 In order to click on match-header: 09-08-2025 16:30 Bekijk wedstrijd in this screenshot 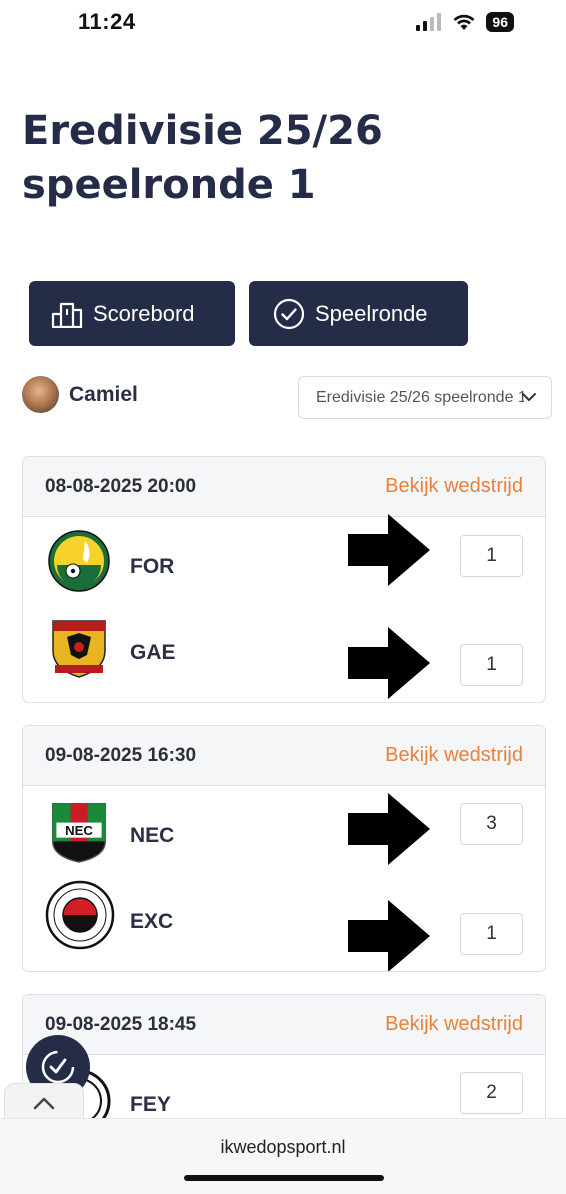, I will do `click(284, 756)`.